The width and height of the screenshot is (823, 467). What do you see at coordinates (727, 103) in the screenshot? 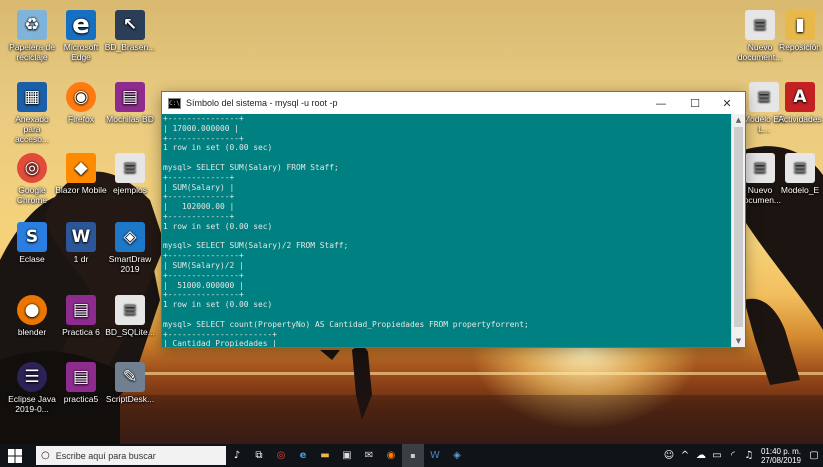
I see `close-button: ✕` at bounding box center [727, 103].